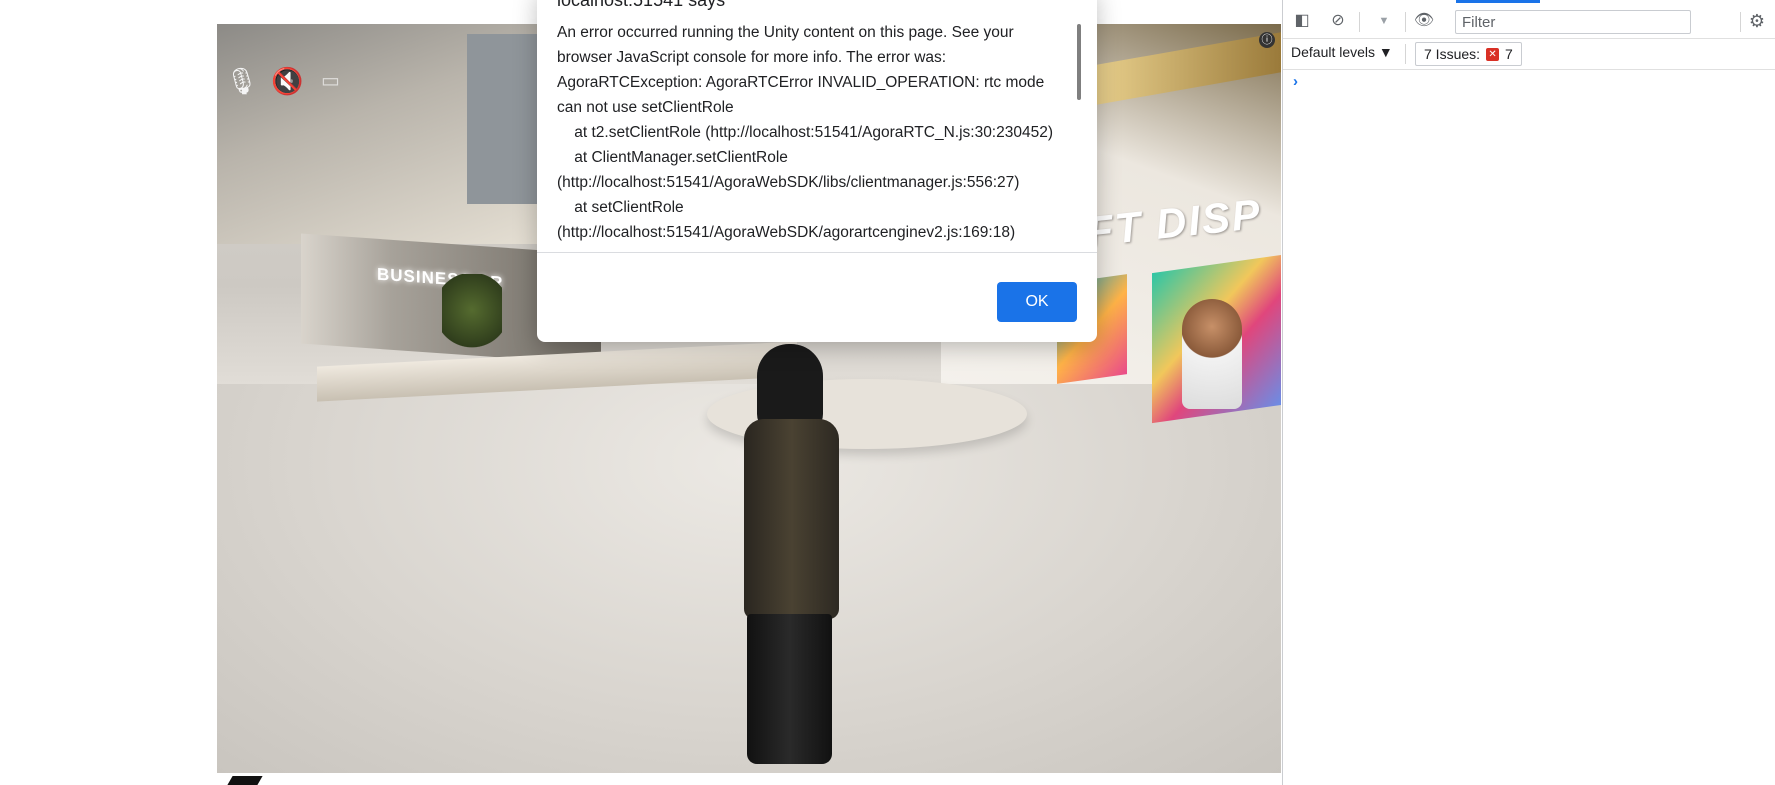 This screenshot has width=1775, height=785. I want to click on error-icon: ✕, so click(1493, 54).